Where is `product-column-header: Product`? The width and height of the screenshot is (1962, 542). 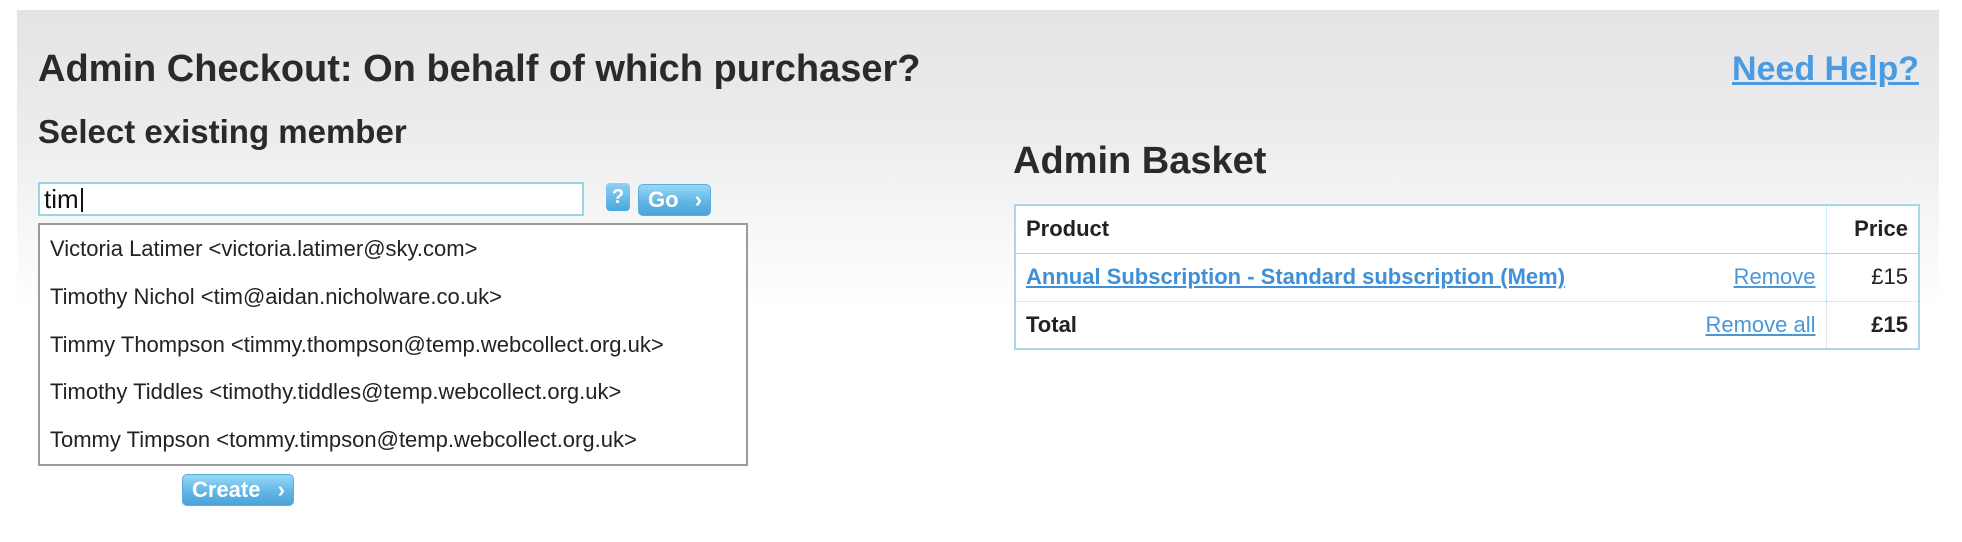
product-column-header: Product is located at coordinates (1420, 229).